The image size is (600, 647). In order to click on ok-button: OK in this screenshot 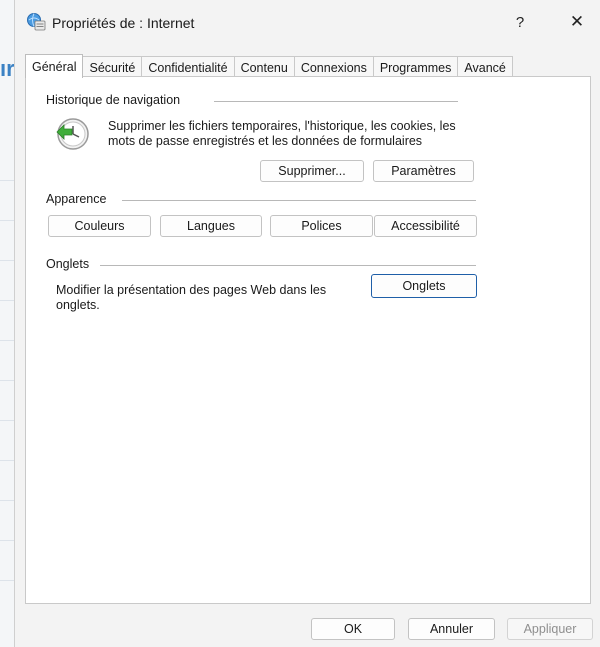, I will do `click(353, 629)`.